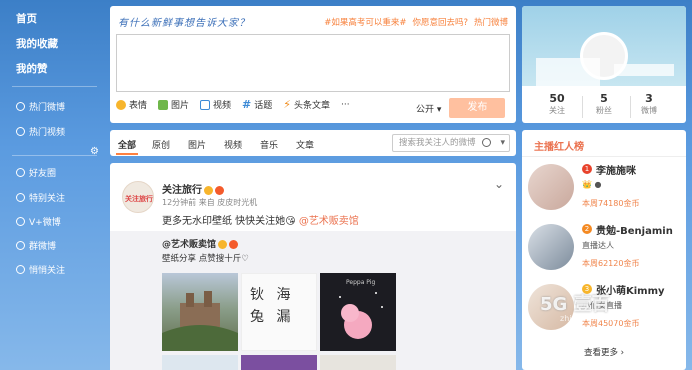 This screenshot has height=370, width=692. Describe the element at coordinates (604, 64) in the screenshot. I see `profile-card: 50 关注 5 粉丝 3 微博` at that location.